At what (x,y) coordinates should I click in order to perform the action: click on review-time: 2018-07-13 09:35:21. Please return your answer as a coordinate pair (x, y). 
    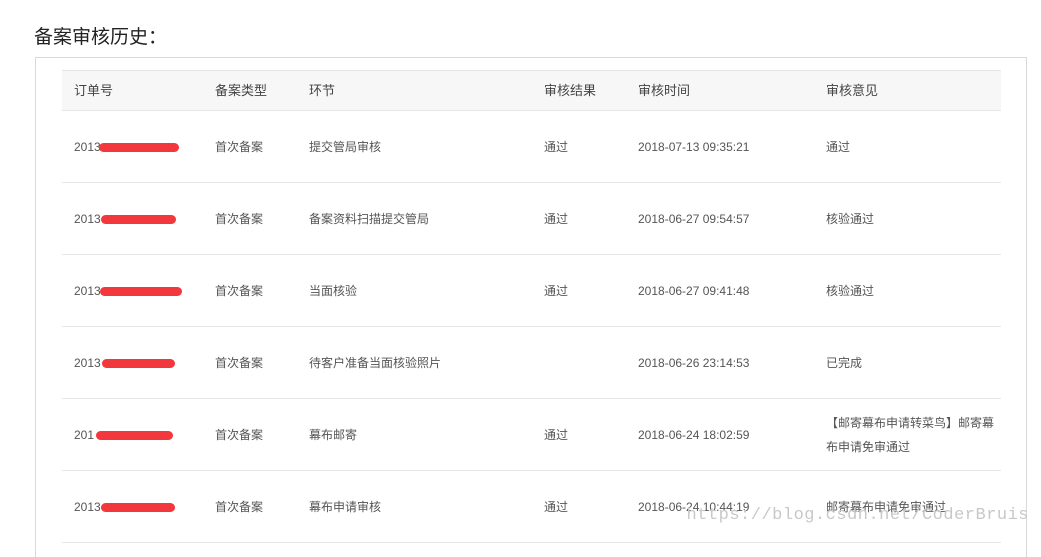
    Looking at the image, I should click on (694, 146).